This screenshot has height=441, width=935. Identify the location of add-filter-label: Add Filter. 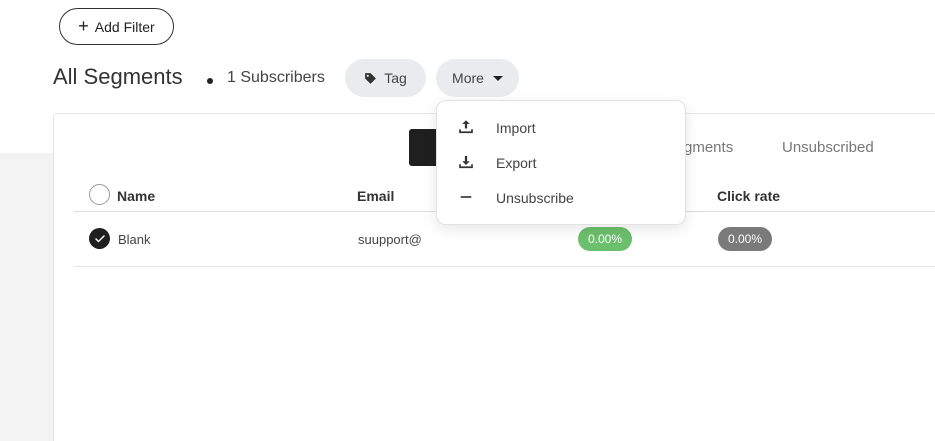
(124, 26).